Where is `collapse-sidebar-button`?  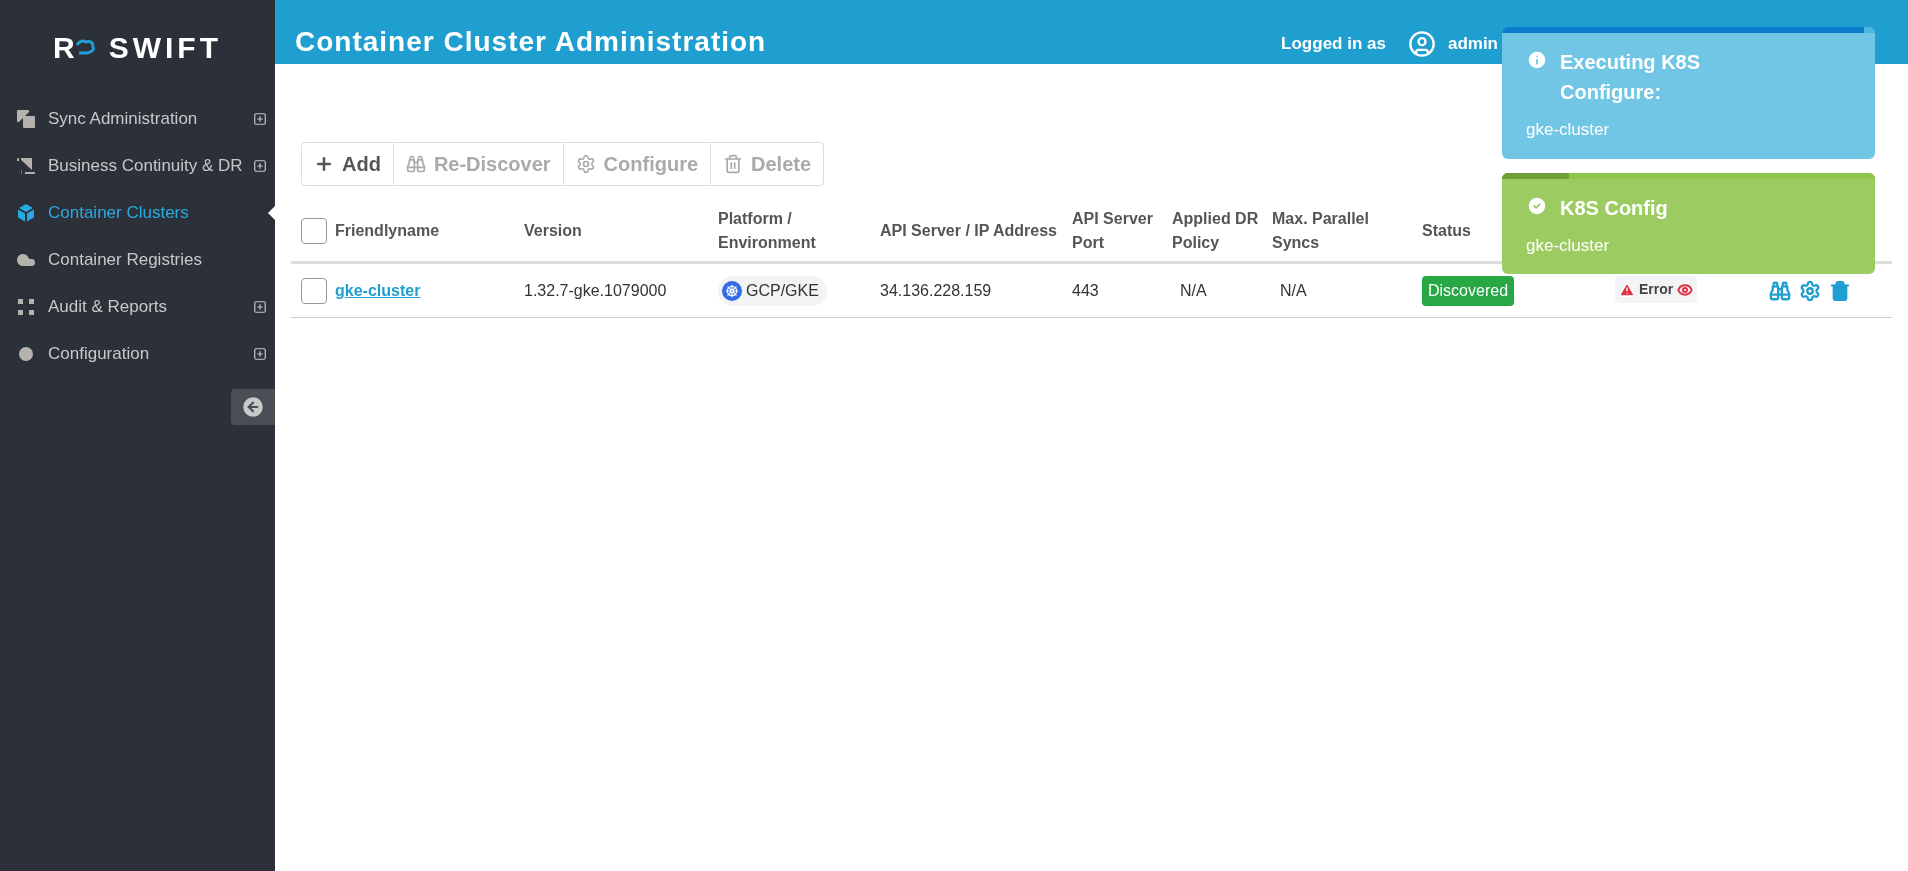 collapse-sidebar-button is located at coordinates (253, 407).